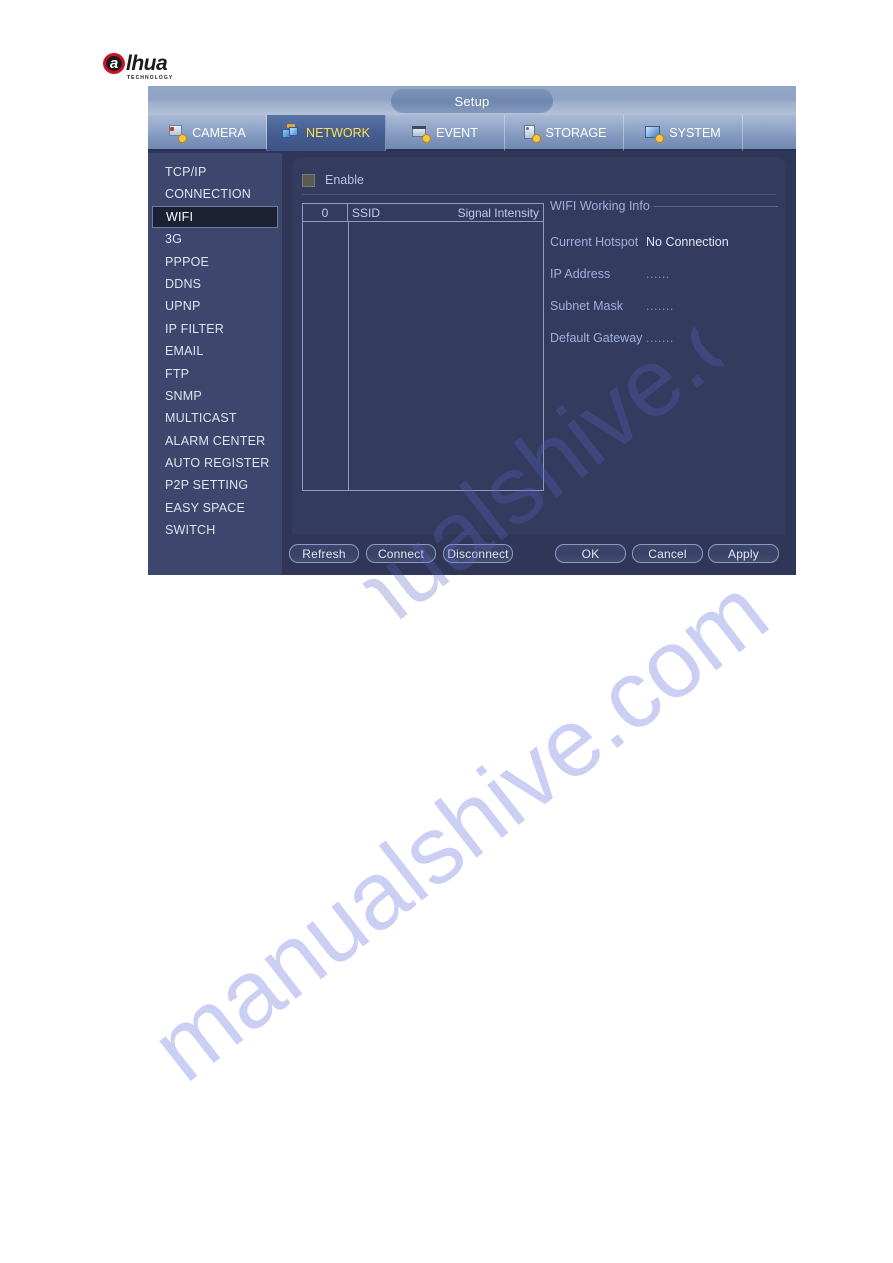 Image resolution: width=893 pixels, height=1263 pixels. I want to click on sidebar-item-auto-register: AUTO REGISTER, so click(215, 463).